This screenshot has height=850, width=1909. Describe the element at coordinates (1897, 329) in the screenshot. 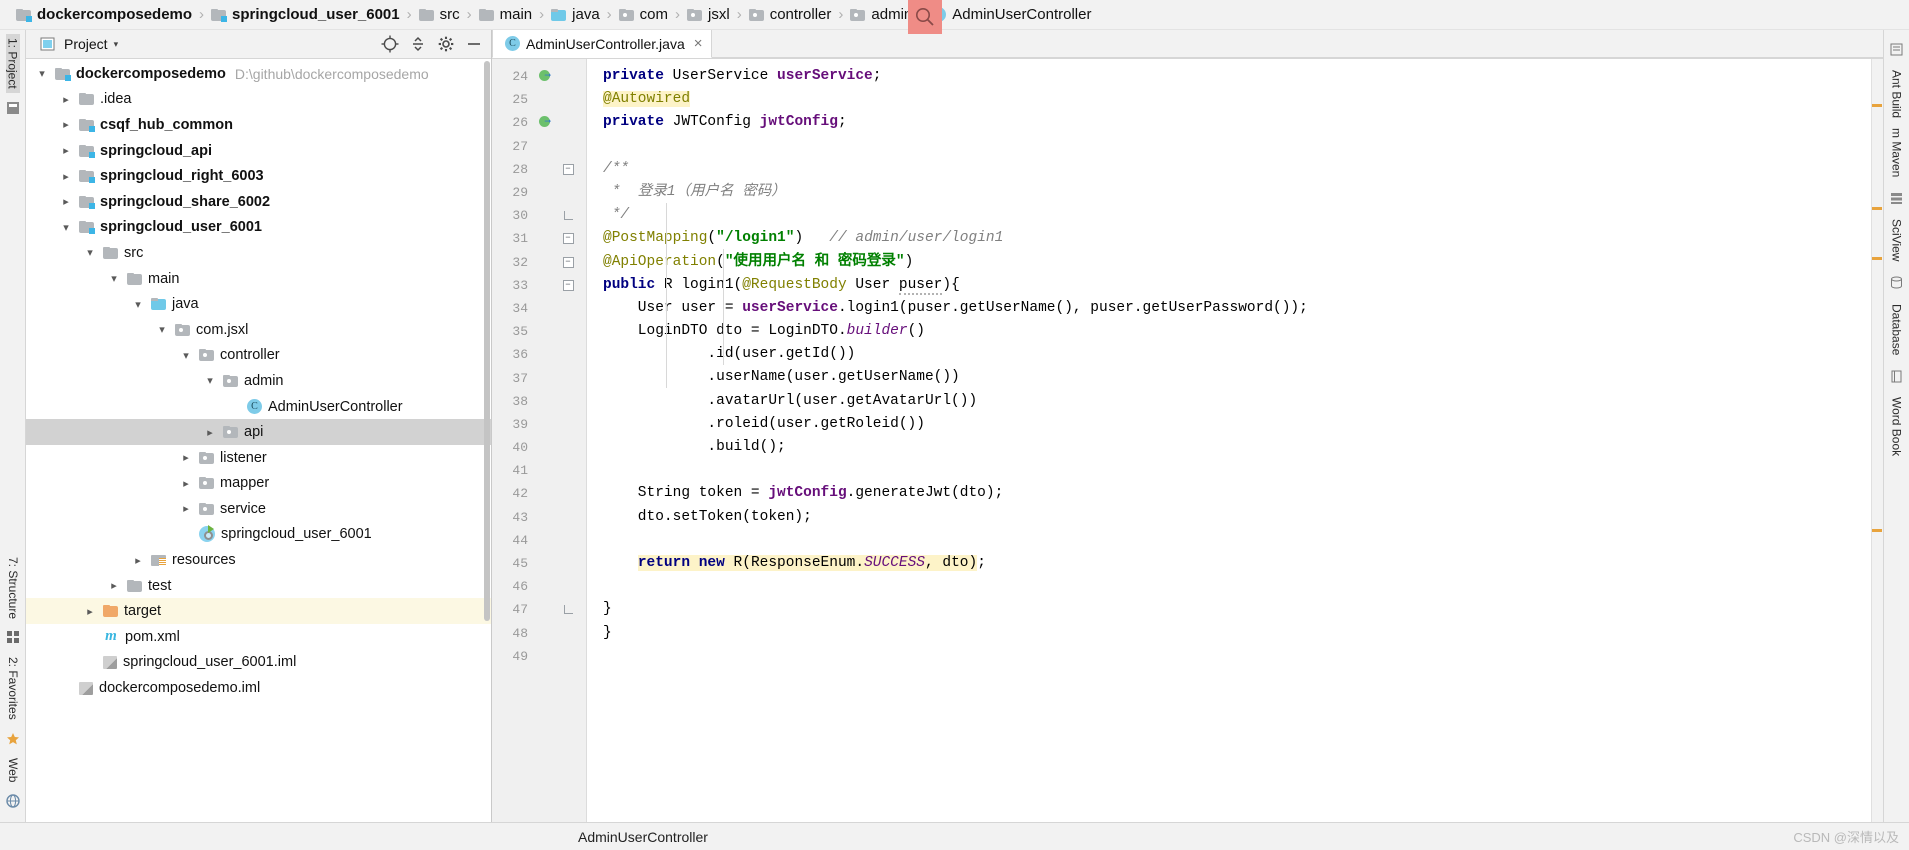

I see `tool-window-button-database: Database` at that location.